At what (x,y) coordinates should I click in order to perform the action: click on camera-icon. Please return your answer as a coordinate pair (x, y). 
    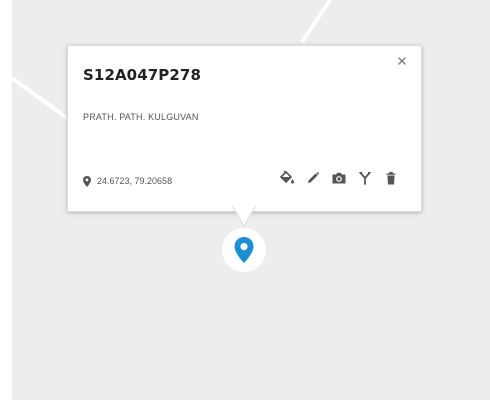
    Looking at the image, I should click on (339, 178).